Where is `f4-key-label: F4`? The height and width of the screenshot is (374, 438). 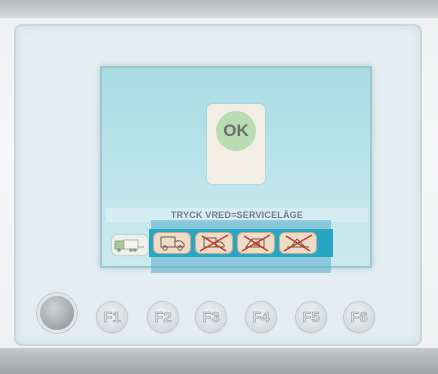 f4-key-label: F4 is located at coordinates (261, 317).